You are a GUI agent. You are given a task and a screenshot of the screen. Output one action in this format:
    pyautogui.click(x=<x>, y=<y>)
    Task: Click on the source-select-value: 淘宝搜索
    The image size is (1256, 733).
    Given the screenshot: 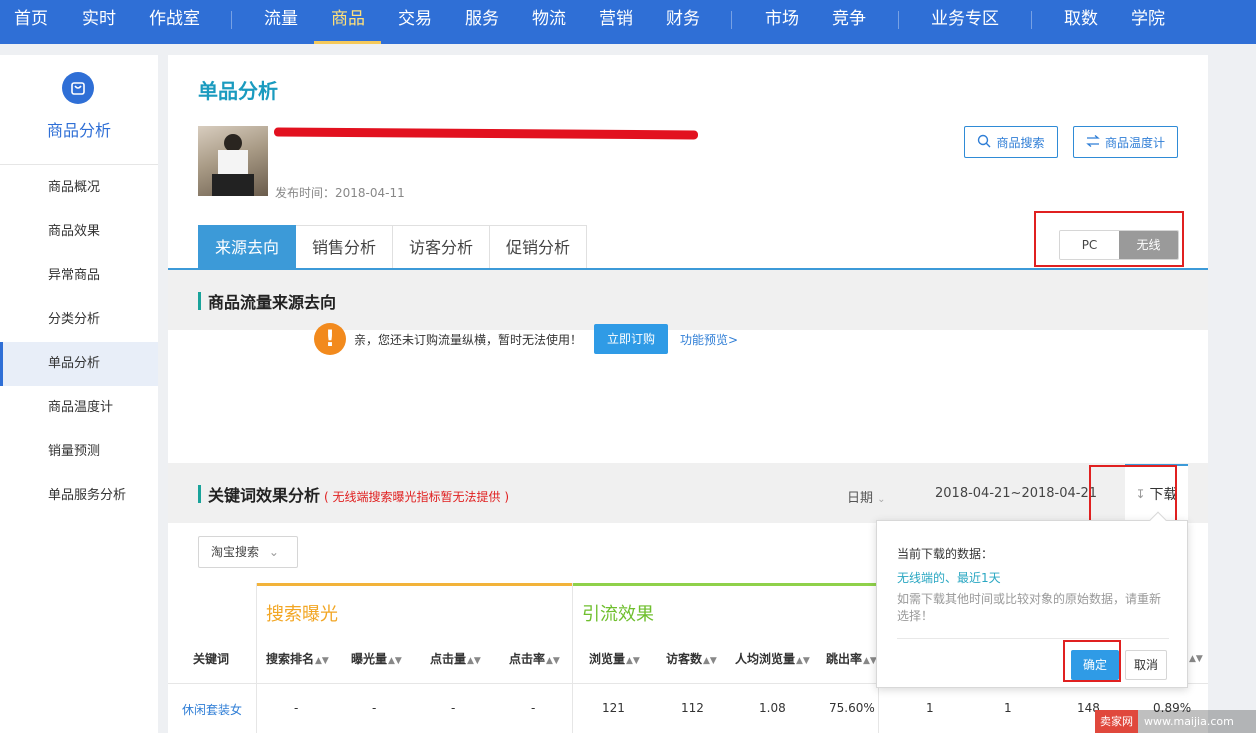 What is the action you would take?
    pyautogui.click(x=235, y=552)
    